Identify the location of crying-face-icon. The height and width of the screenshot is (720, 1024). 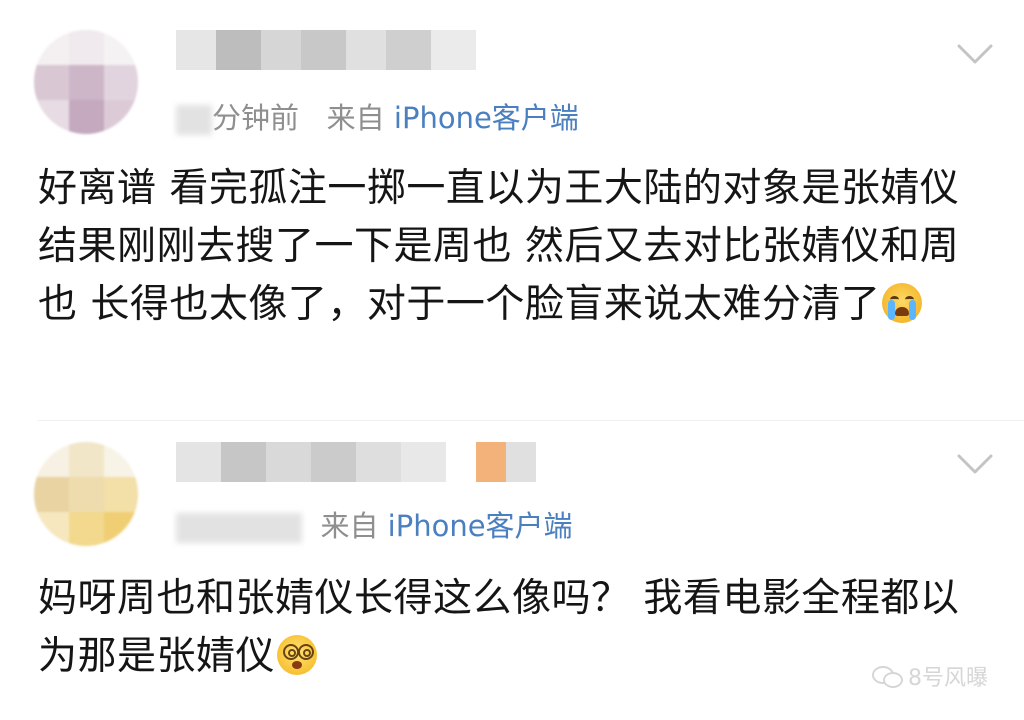
(902, 303).